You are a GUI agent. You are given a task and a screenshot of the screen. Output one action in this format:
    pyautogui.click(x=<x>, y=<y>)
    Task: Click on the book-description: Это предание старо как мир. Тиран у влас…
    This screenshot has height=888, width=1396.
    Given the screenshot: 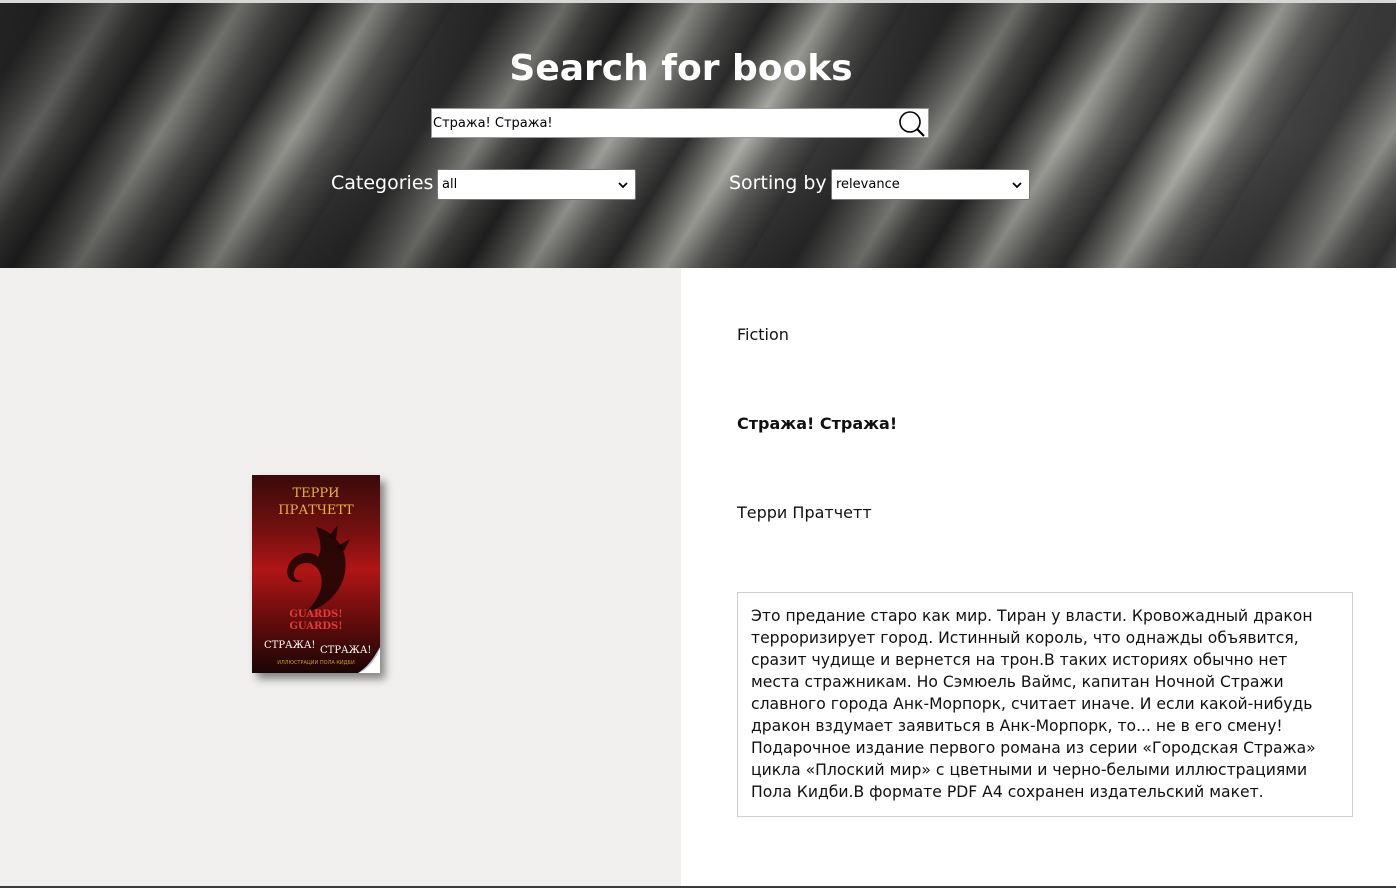 What is the action you would take?
    pyautogui.click(x=1045, y=704)
    